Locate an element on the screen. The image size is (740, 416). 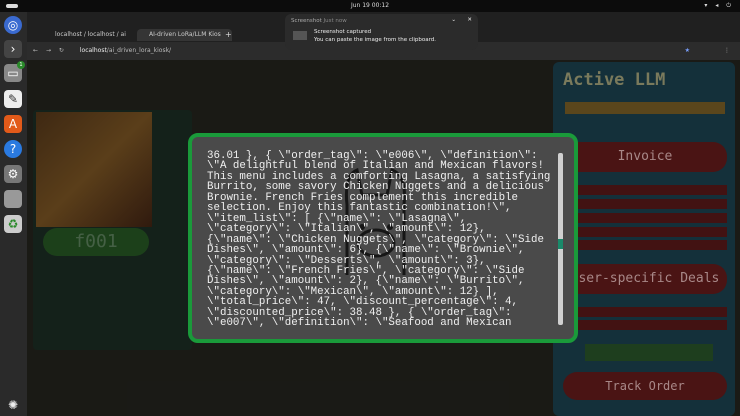
text-editor-icon: ✎ is located at coordinates (13, 99).